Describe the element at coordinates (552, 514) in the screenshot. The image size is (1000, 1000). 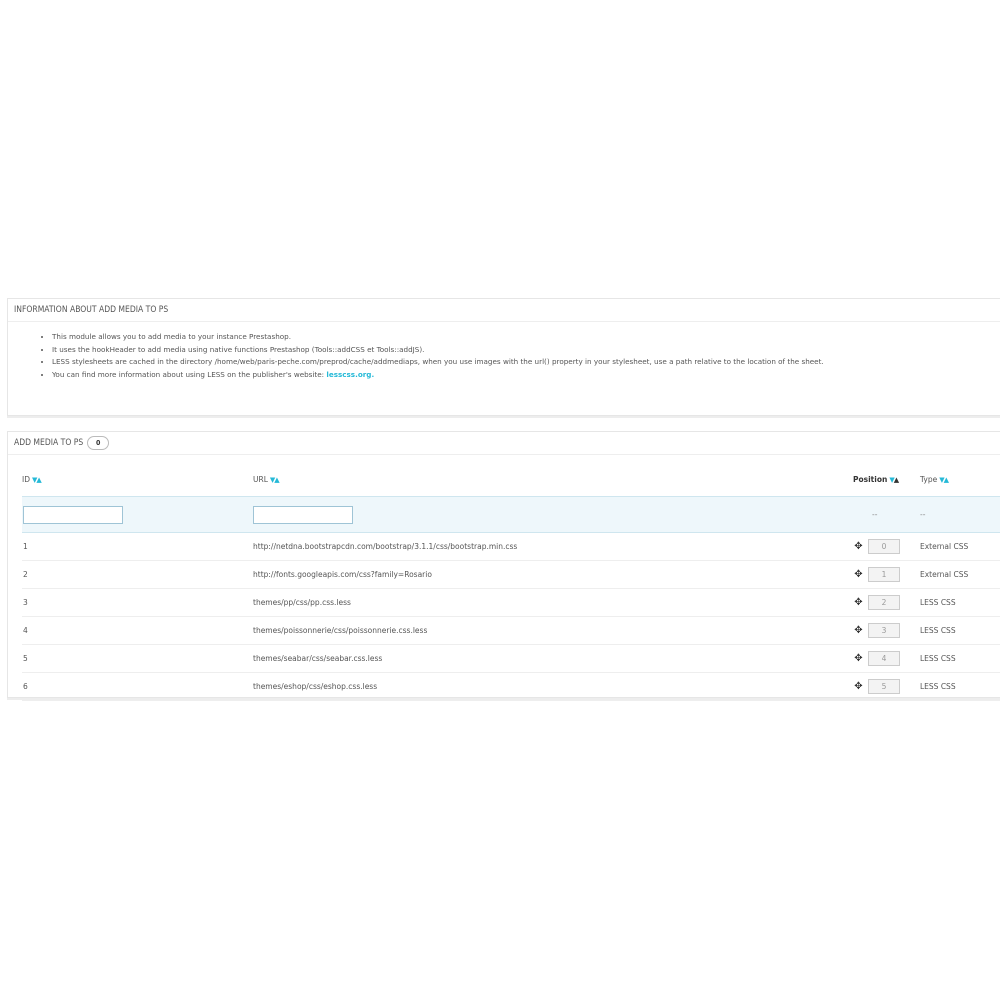
I see `filter-cell-url` at that location.